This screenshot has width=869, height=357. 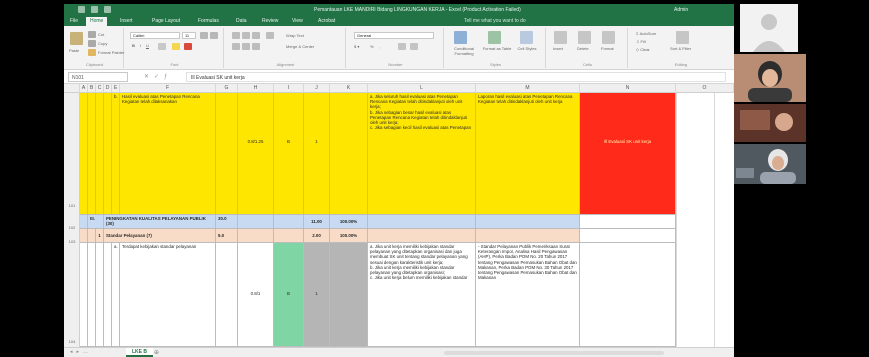 What do you see at coordinates (528, 222) in the screenshot?
I see `cell-m102` at bounding box center [528, 222].